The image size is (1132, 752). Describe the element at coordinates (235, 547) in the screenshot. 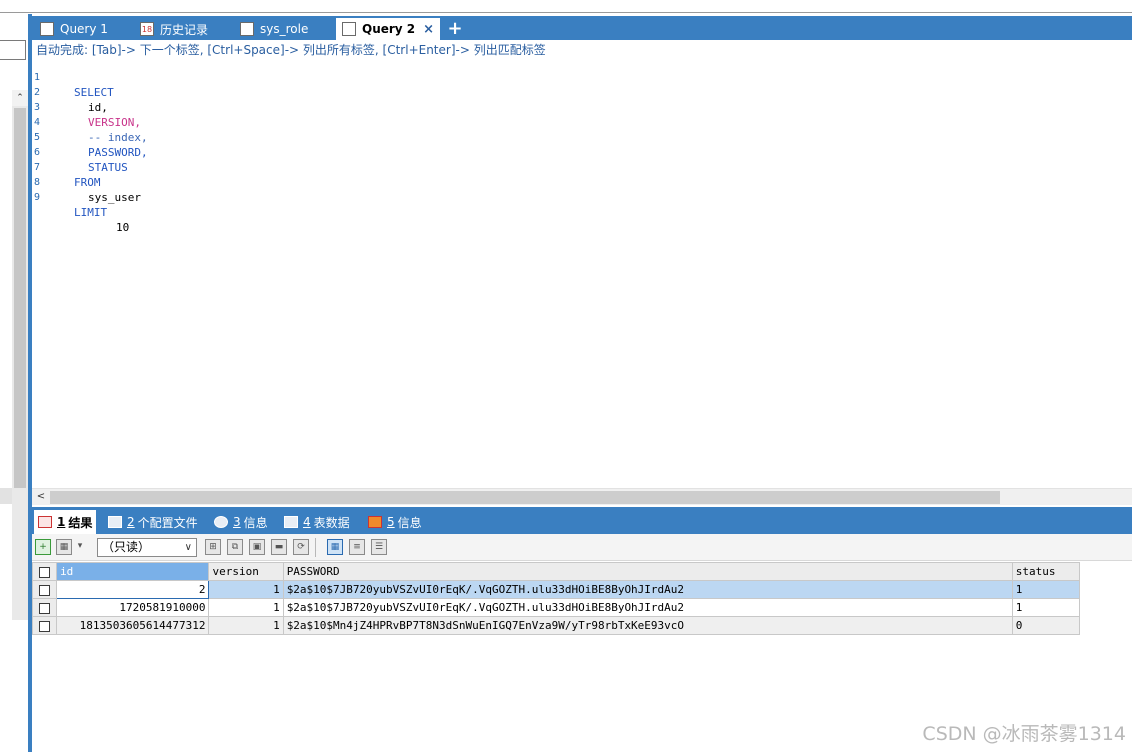

I see `duplicate-row-icon: ⧉` at that location.